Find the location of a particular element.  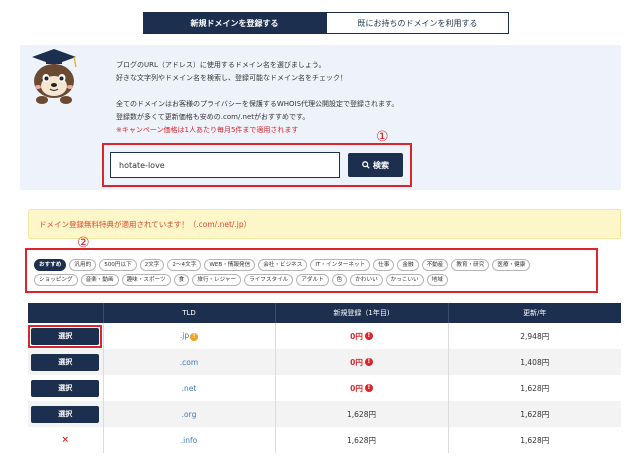

table-header-row: TLD 新規登録（1年目) 更新/年 is located at coordinates (324, 313).